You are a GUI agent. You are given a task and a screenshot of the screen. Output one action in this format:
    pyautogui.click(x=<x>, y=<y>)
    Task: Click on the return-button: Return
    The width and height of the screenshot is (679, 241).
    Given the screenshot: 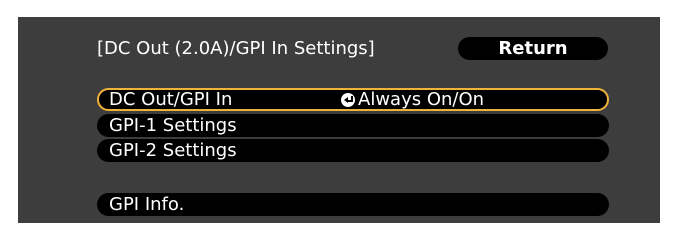 What is the action you would take?
    pyautogui.click(x=533, y=48)
    